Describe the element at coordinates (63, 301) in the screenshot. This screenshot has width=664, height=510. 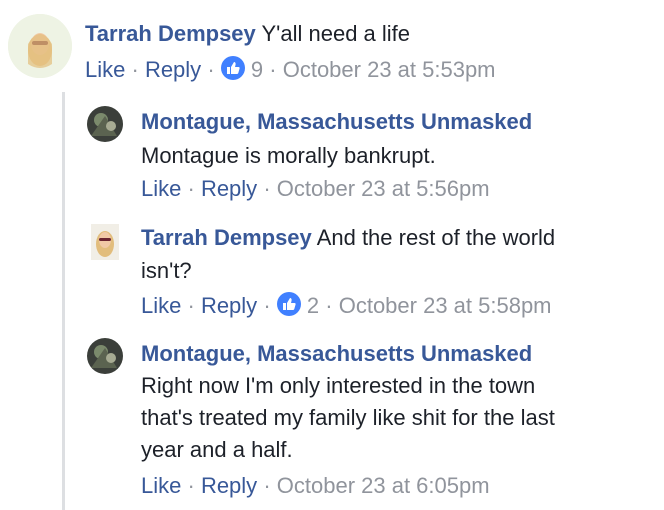
I see `reply-thread-line` at that location.